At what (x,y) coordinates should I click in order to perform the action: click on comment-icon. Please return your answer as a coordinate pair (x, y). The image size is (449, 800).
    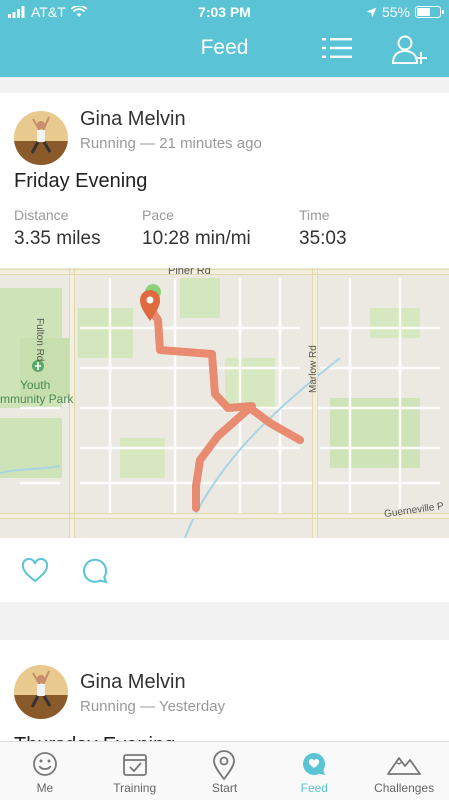
    Looking at the image, I should click on (95, 571).